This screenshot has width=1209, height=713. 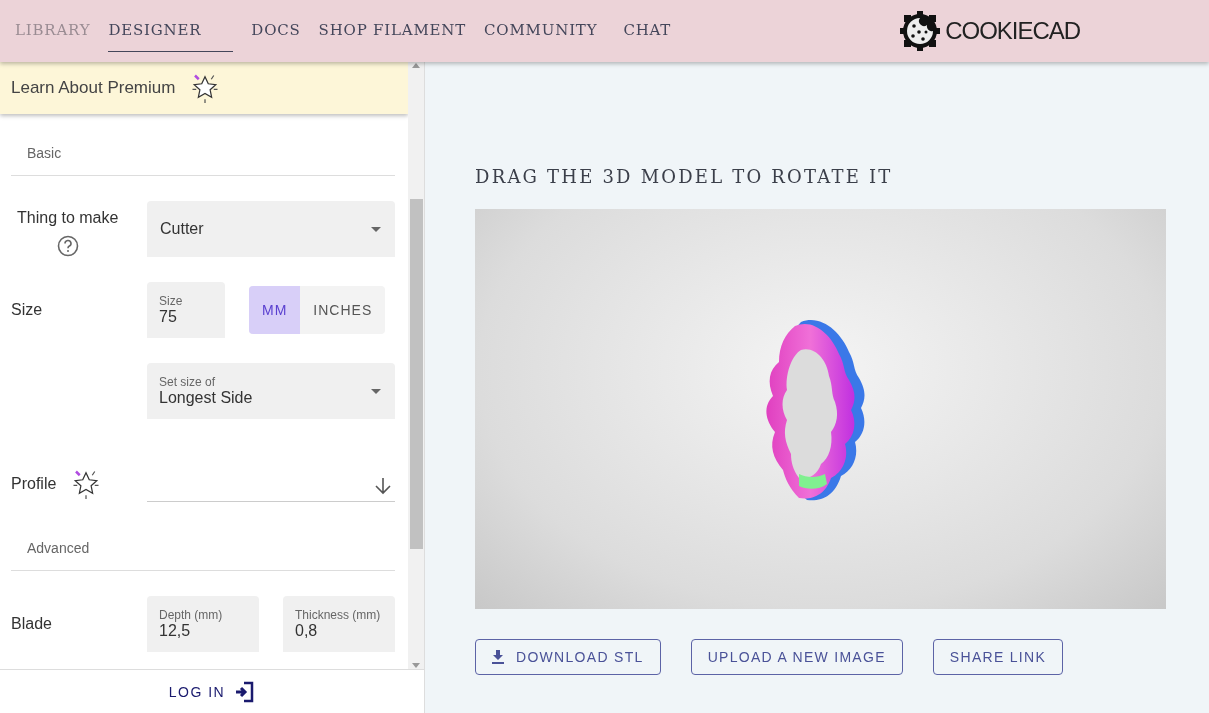 What do you see at coordinates (416, 365) in the screenshot?
I see `scrollbar` at bounding box center [416, 365].